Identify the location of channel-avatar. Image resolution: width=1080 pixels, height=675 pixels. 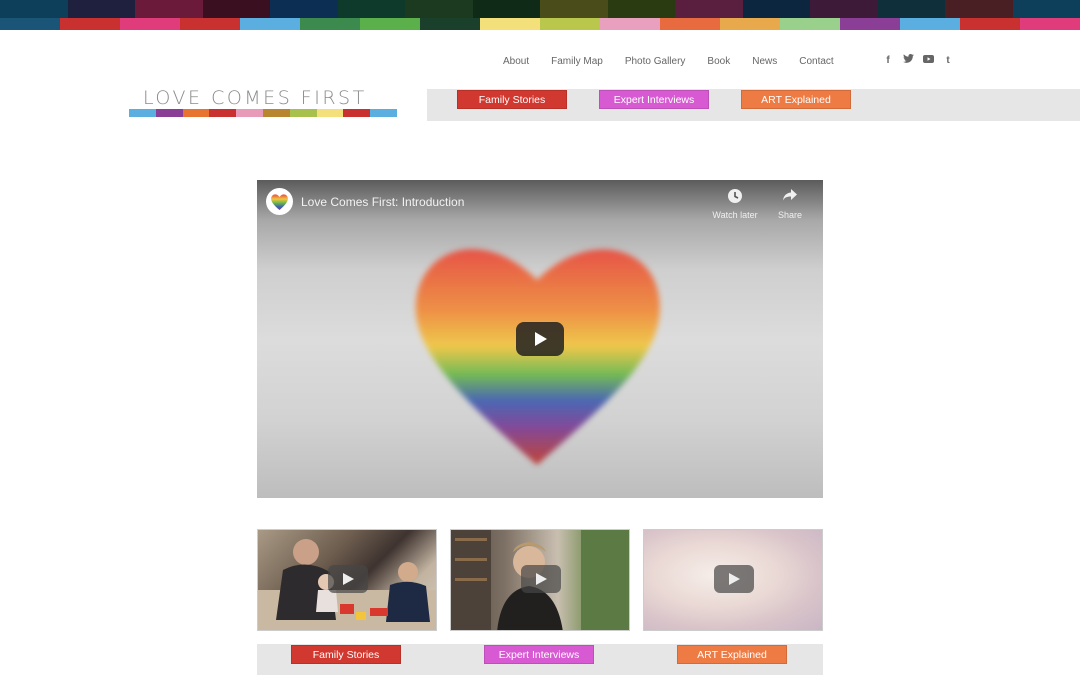
(279, 201).